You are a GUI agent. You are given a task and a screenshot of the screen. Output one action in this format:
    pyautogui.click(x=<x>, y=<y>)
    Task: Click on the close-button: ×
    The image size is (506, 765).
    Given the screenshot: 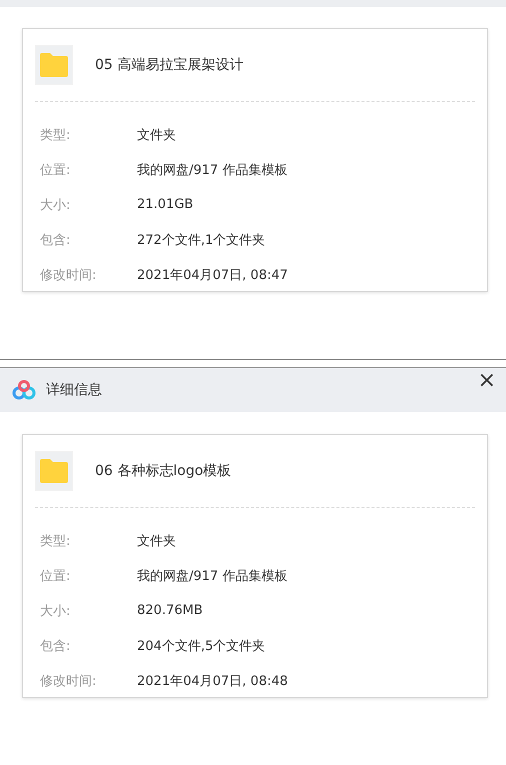 What is the action you would take?
    pyautogui.click(x=487, y=381)
    